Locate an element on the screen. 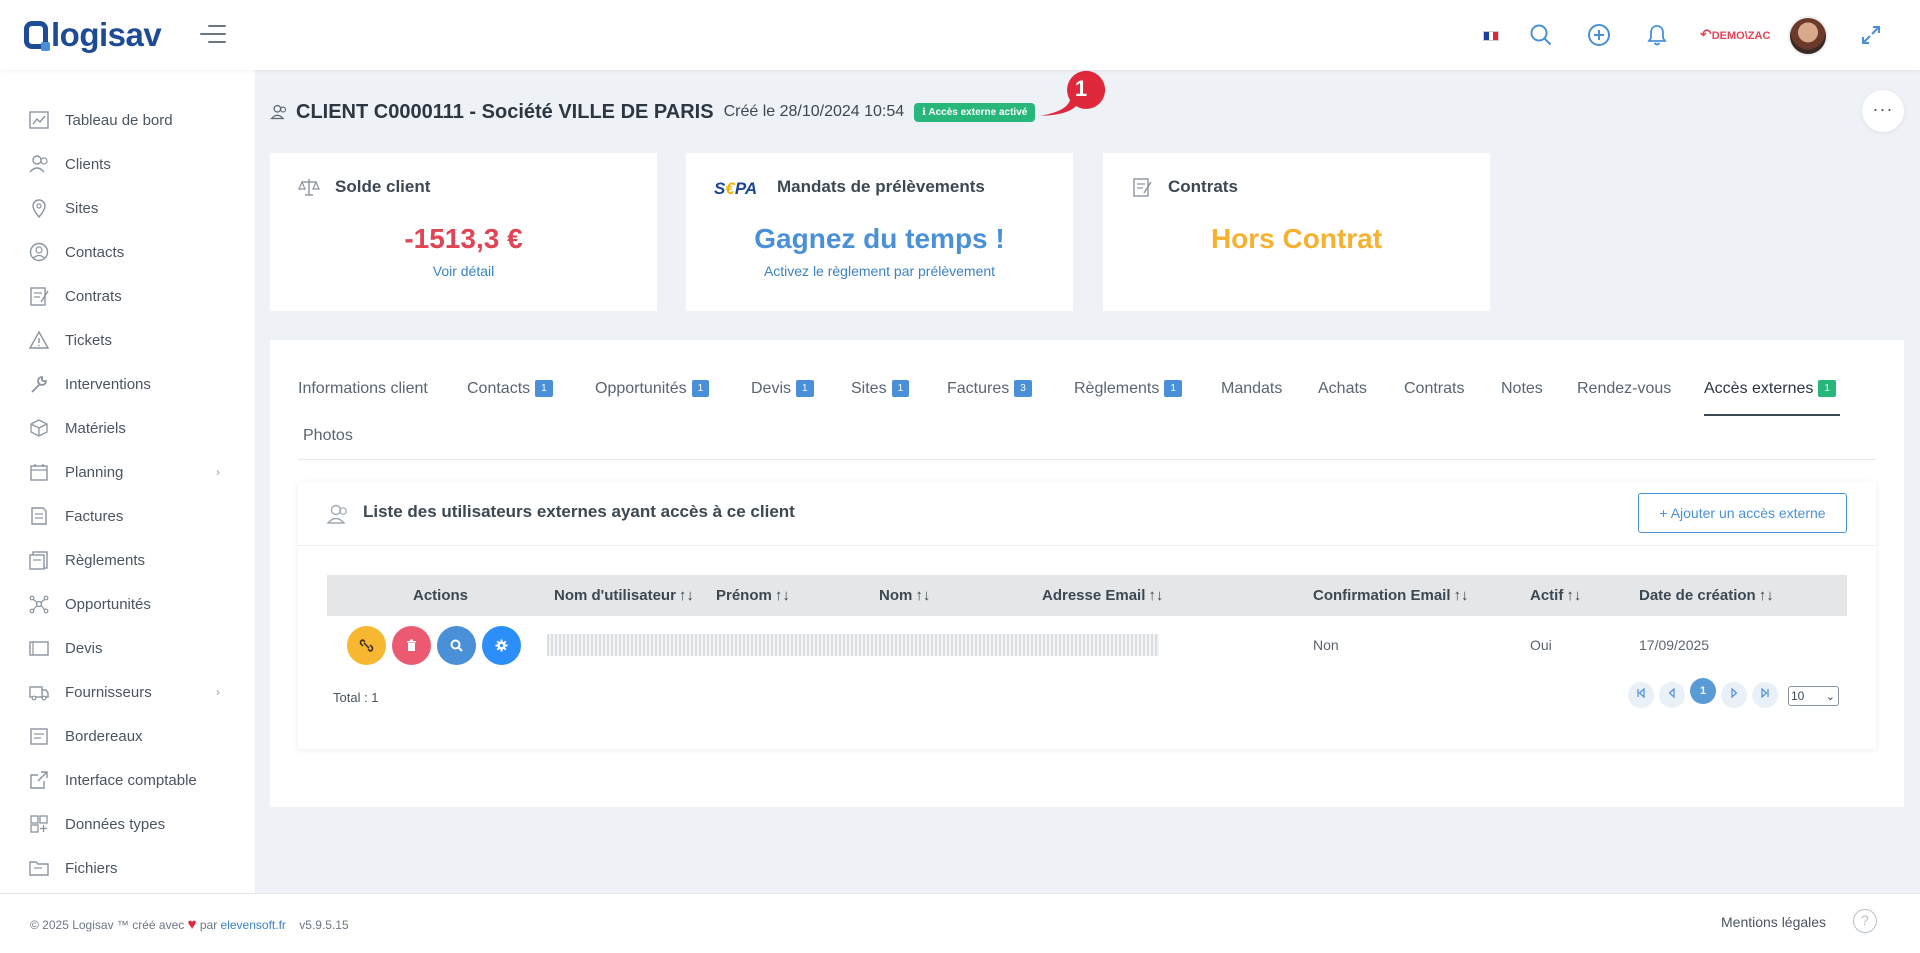  tab-notes: Notes is located at coordinates (1522, 389).